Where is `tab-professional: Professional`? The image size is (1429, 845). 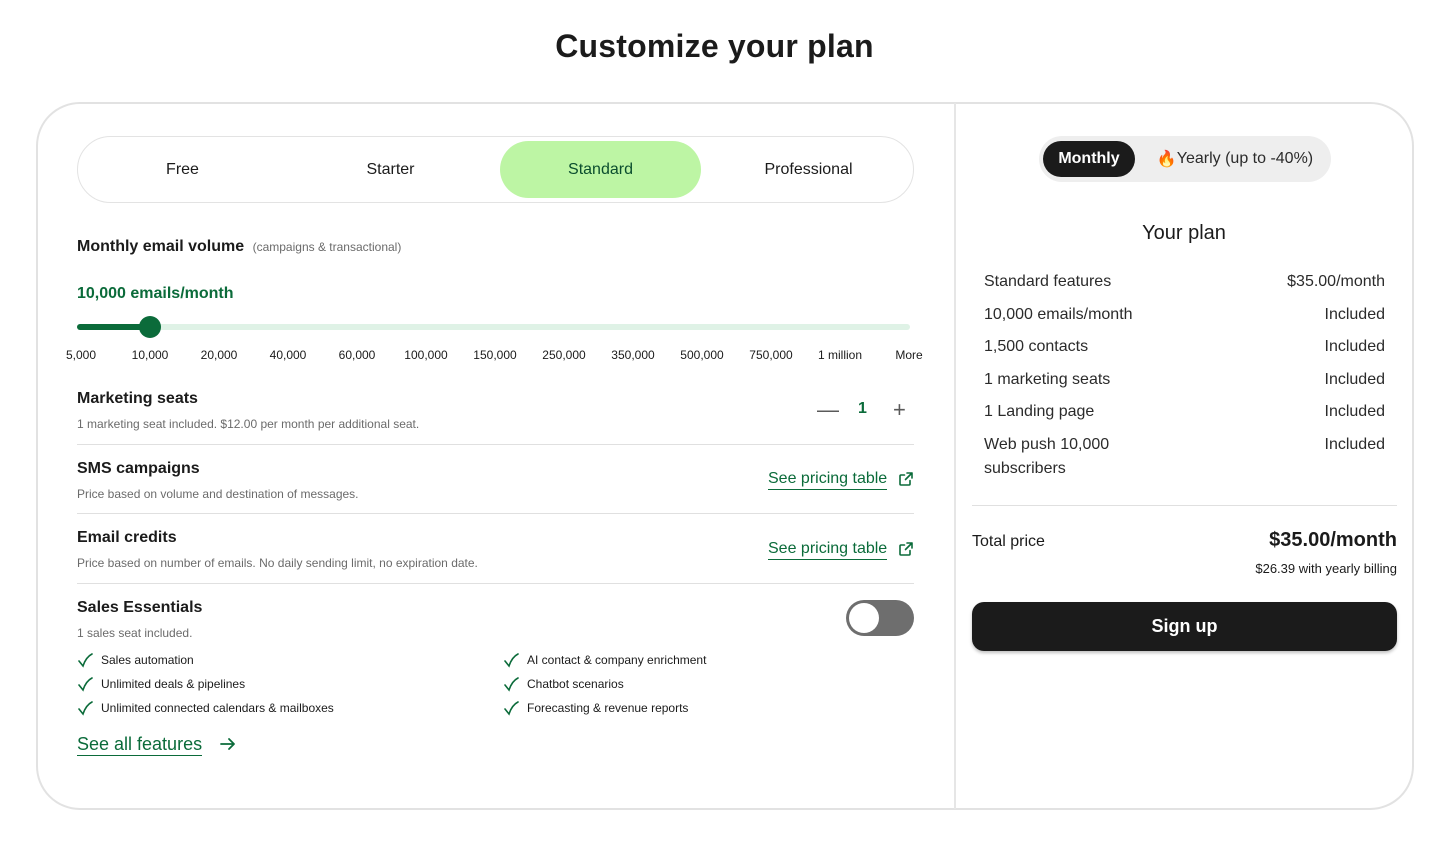
tab-professional: Professional is located at coordinates (808, 169).